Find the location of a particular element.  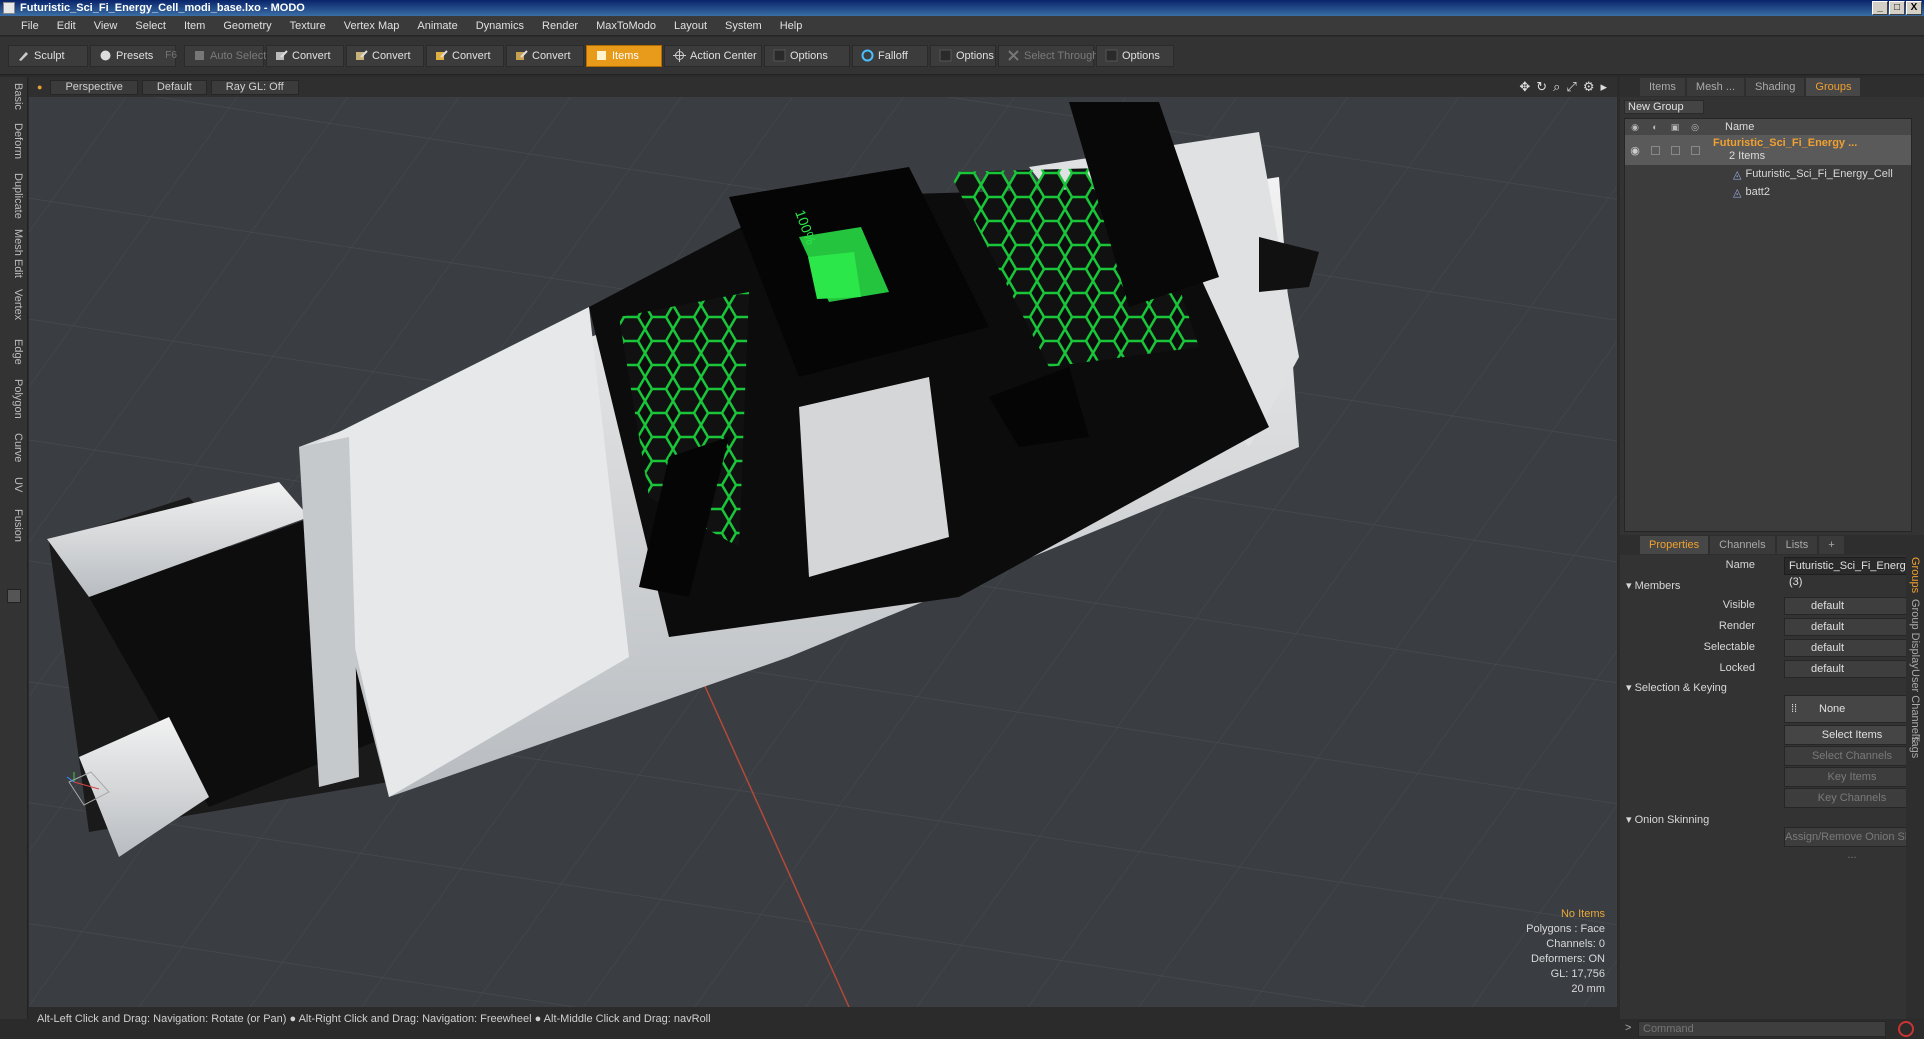

action-center-options-button: Options is located at coordinates (807, 55).